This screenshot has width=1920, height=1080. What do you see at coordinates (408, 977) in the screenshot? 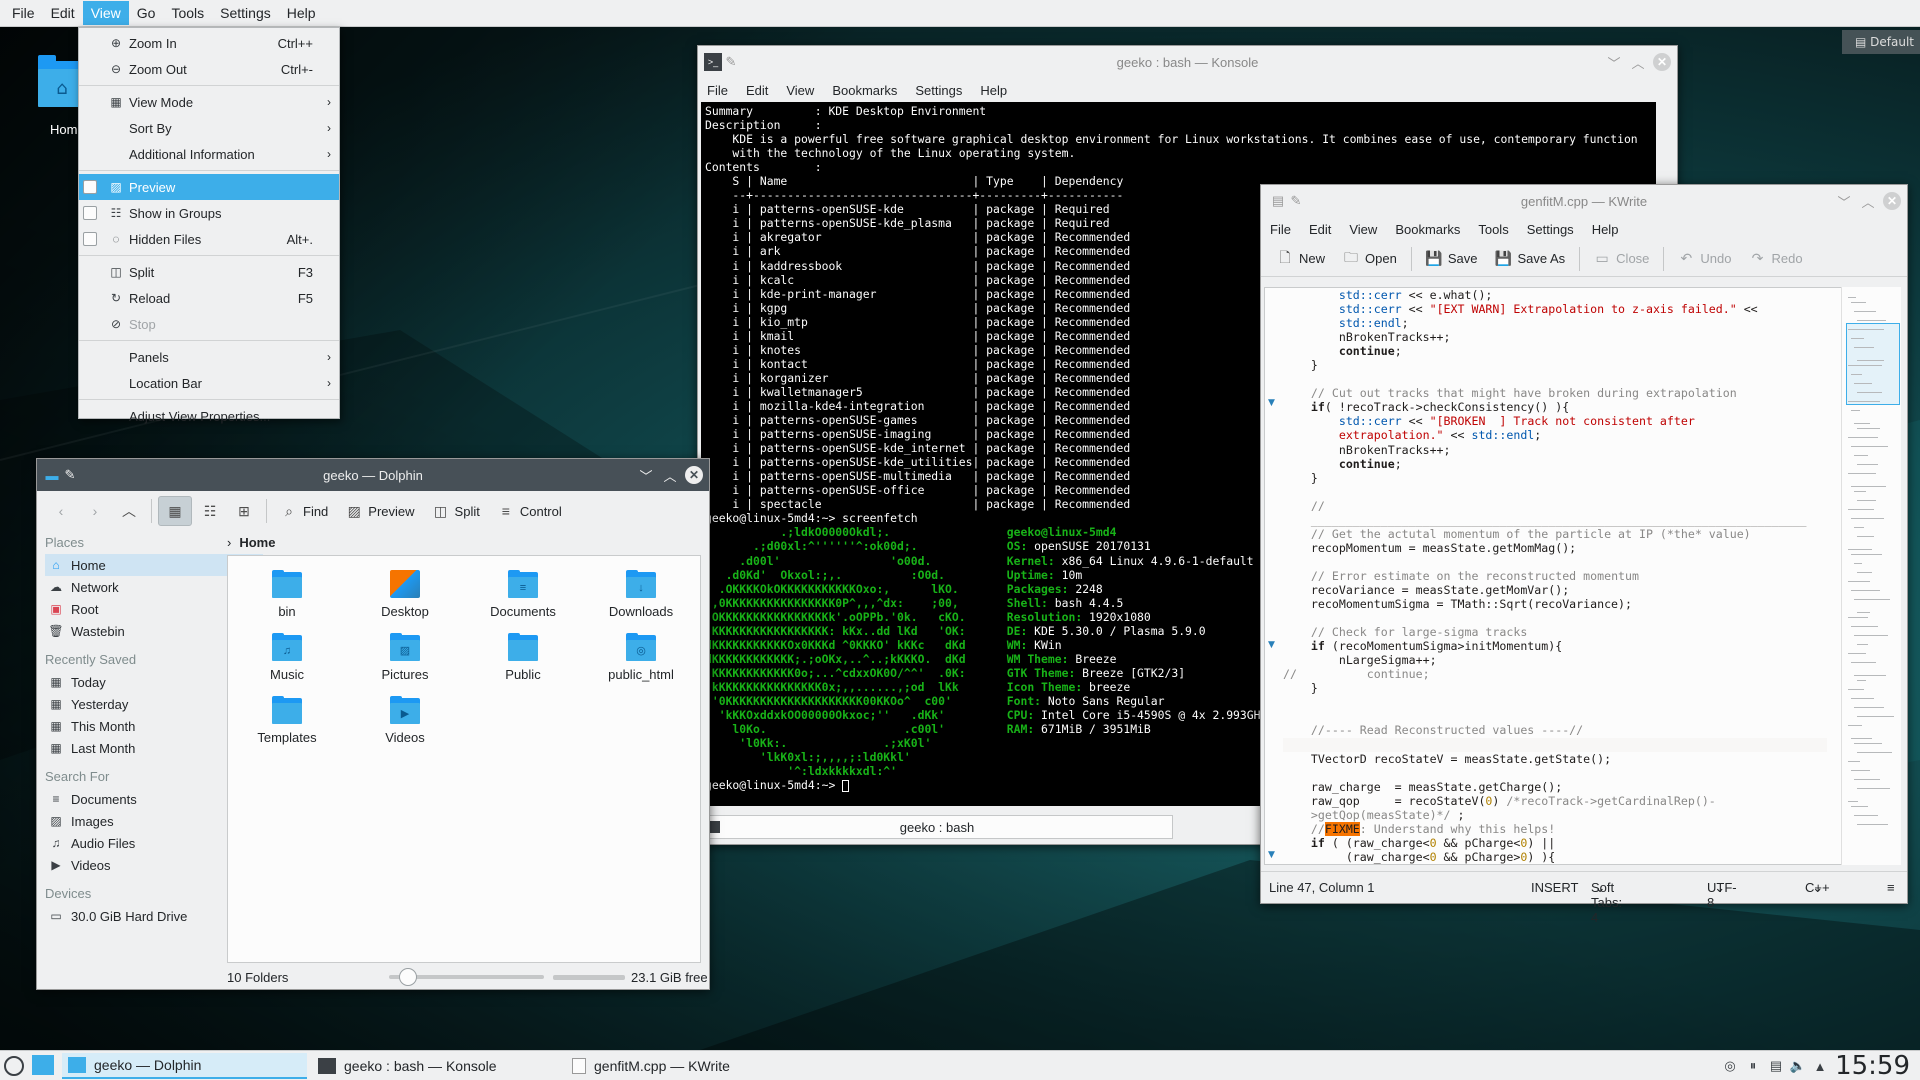
I see `zoom-slider-handle` at bounding box center [408, 977].